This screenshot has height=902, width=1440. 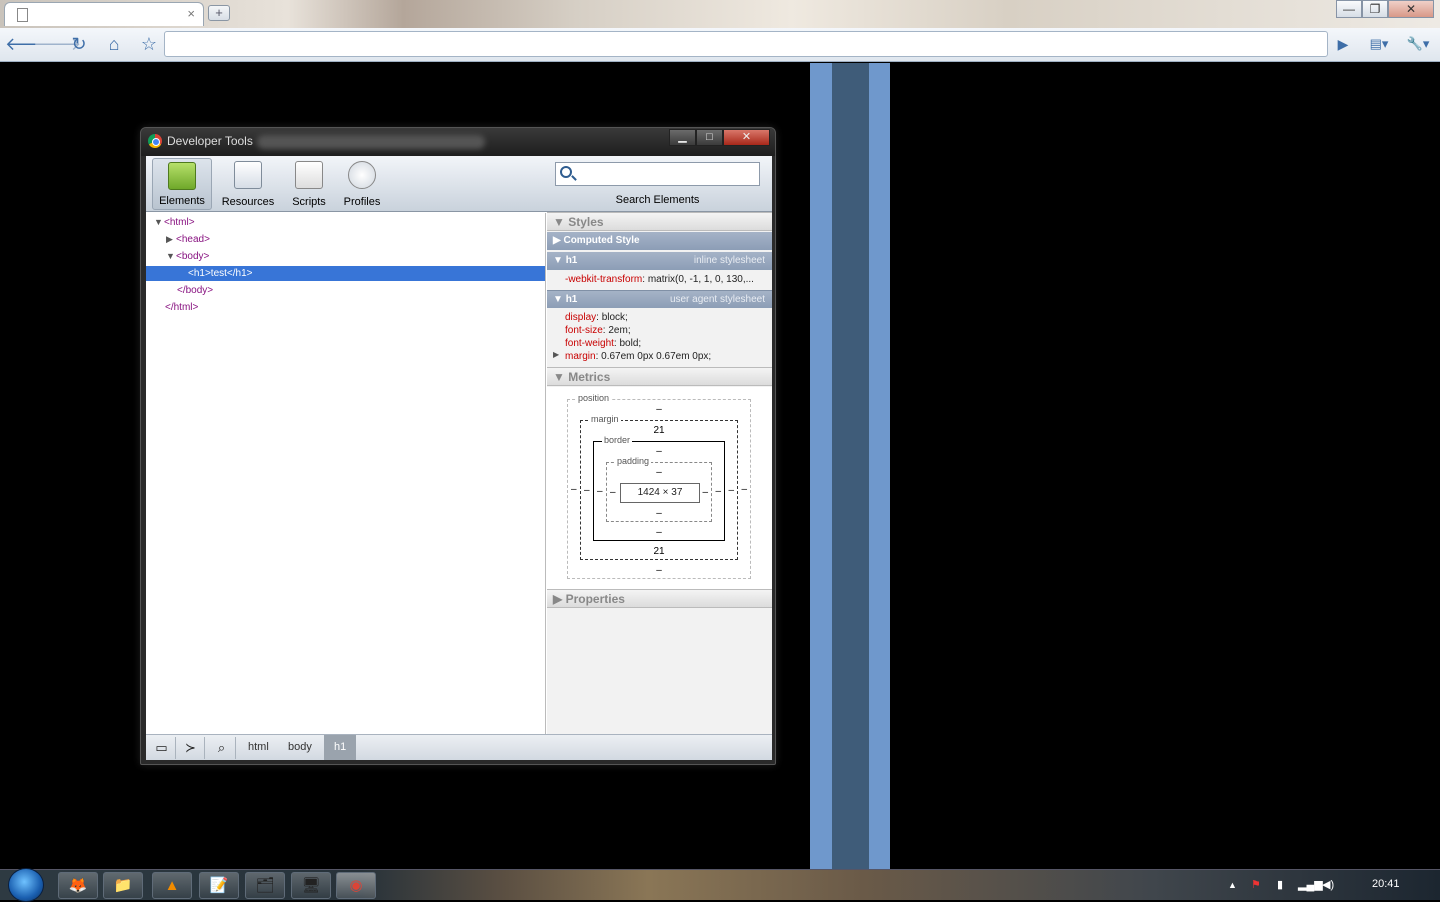 I want to click on clock: 20:41, so click(x=1386, y=884).